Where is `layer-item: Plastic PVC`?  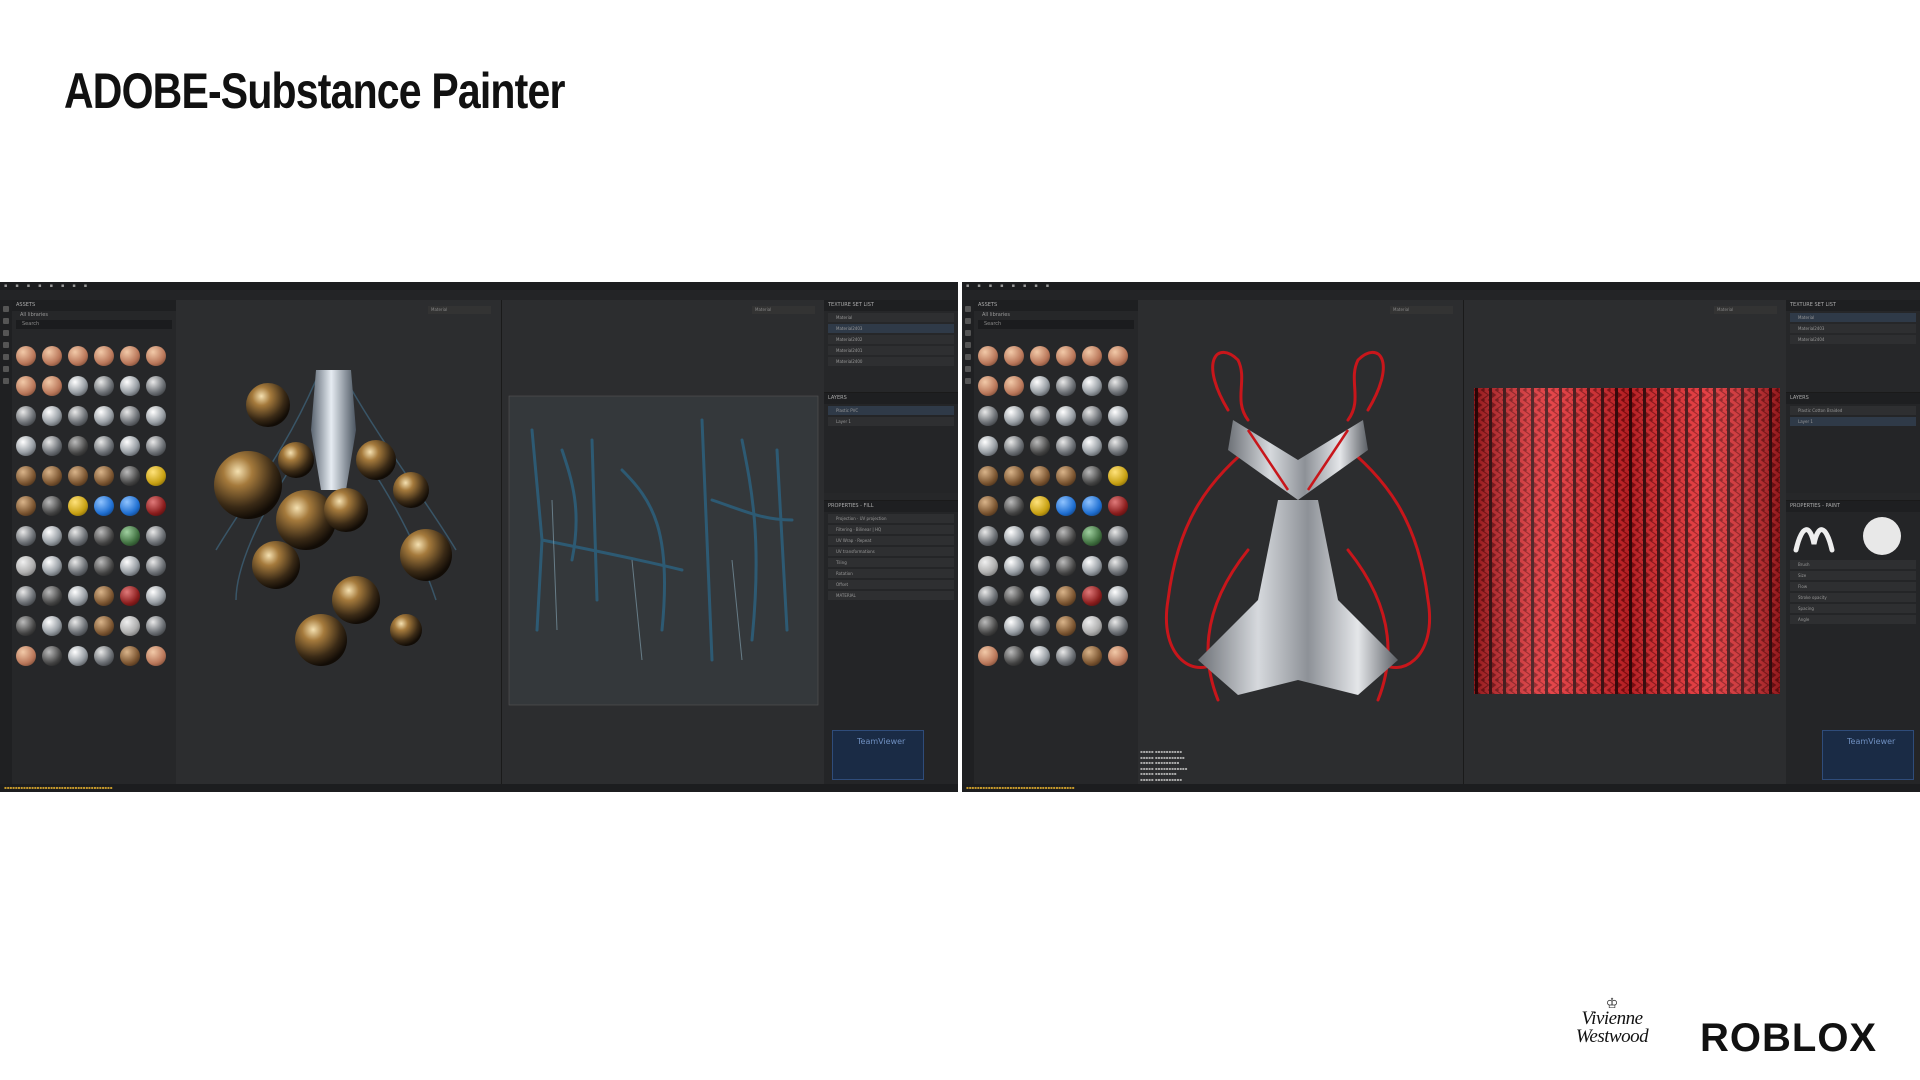 layer-item: Plastic PVC is located at coordinates (891, 410).